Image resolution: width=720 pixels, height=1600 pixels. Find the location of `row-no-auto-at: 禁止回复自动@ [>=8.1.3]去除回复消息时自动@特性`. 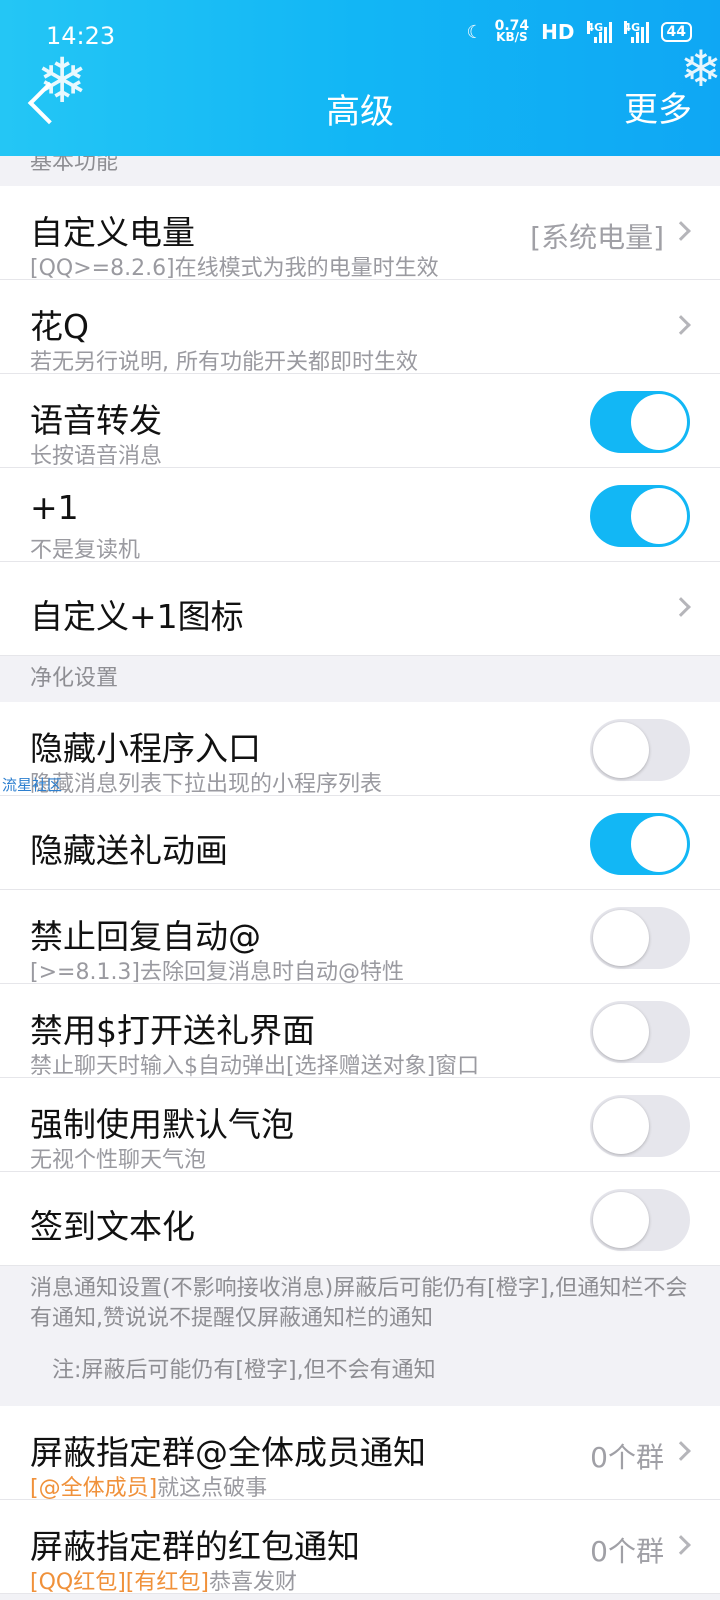

row-no-auto-at: 禁止回复自动@ [>=8.1.3]去除回复消息时自动@特性 is located at coordinates (360, 937).